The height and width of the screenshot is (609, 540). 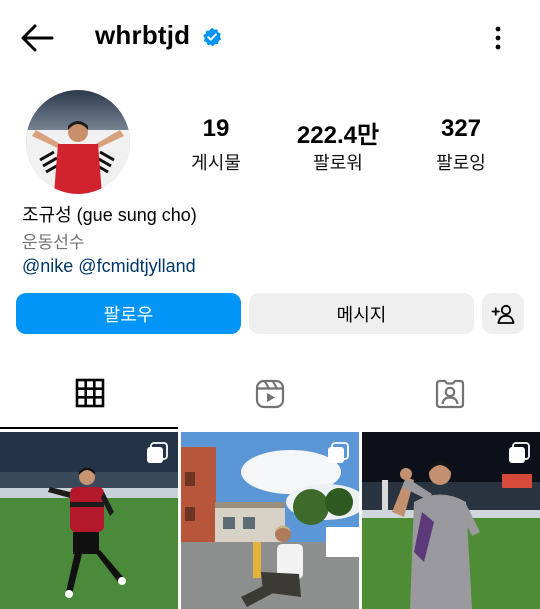 What do you see at coordinates (37, 38) in the screenshot?
I see `back-arrow-icon` at bounding box center [37, 38].